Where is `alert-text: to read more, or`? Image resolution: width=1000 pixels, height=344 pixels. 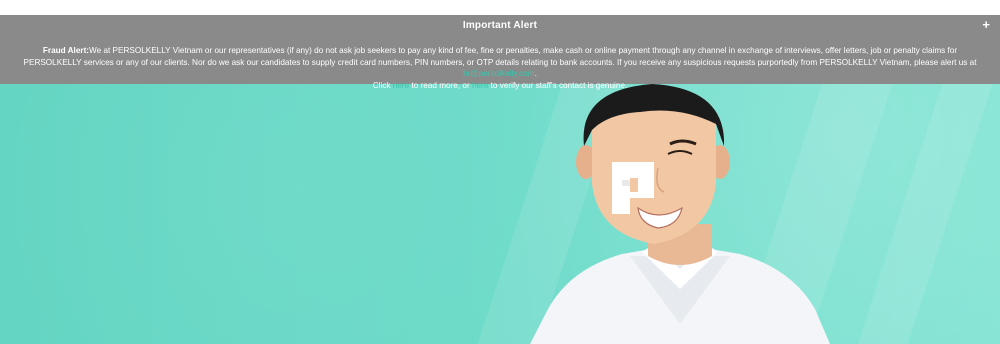
alert-text: to read more, or is located at coordinates (440, 85).